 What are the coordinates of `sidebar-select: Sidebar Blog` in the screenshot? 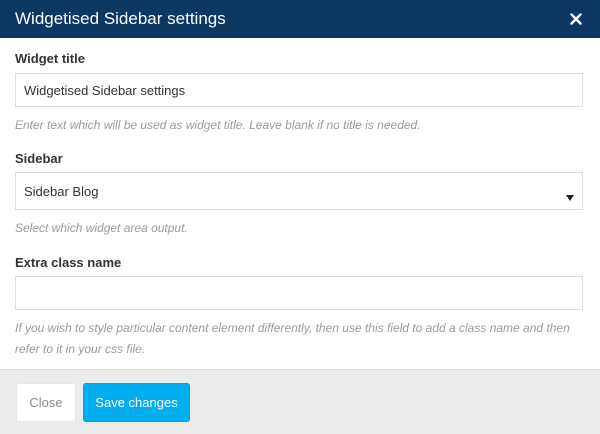 It's located at (299, 191).